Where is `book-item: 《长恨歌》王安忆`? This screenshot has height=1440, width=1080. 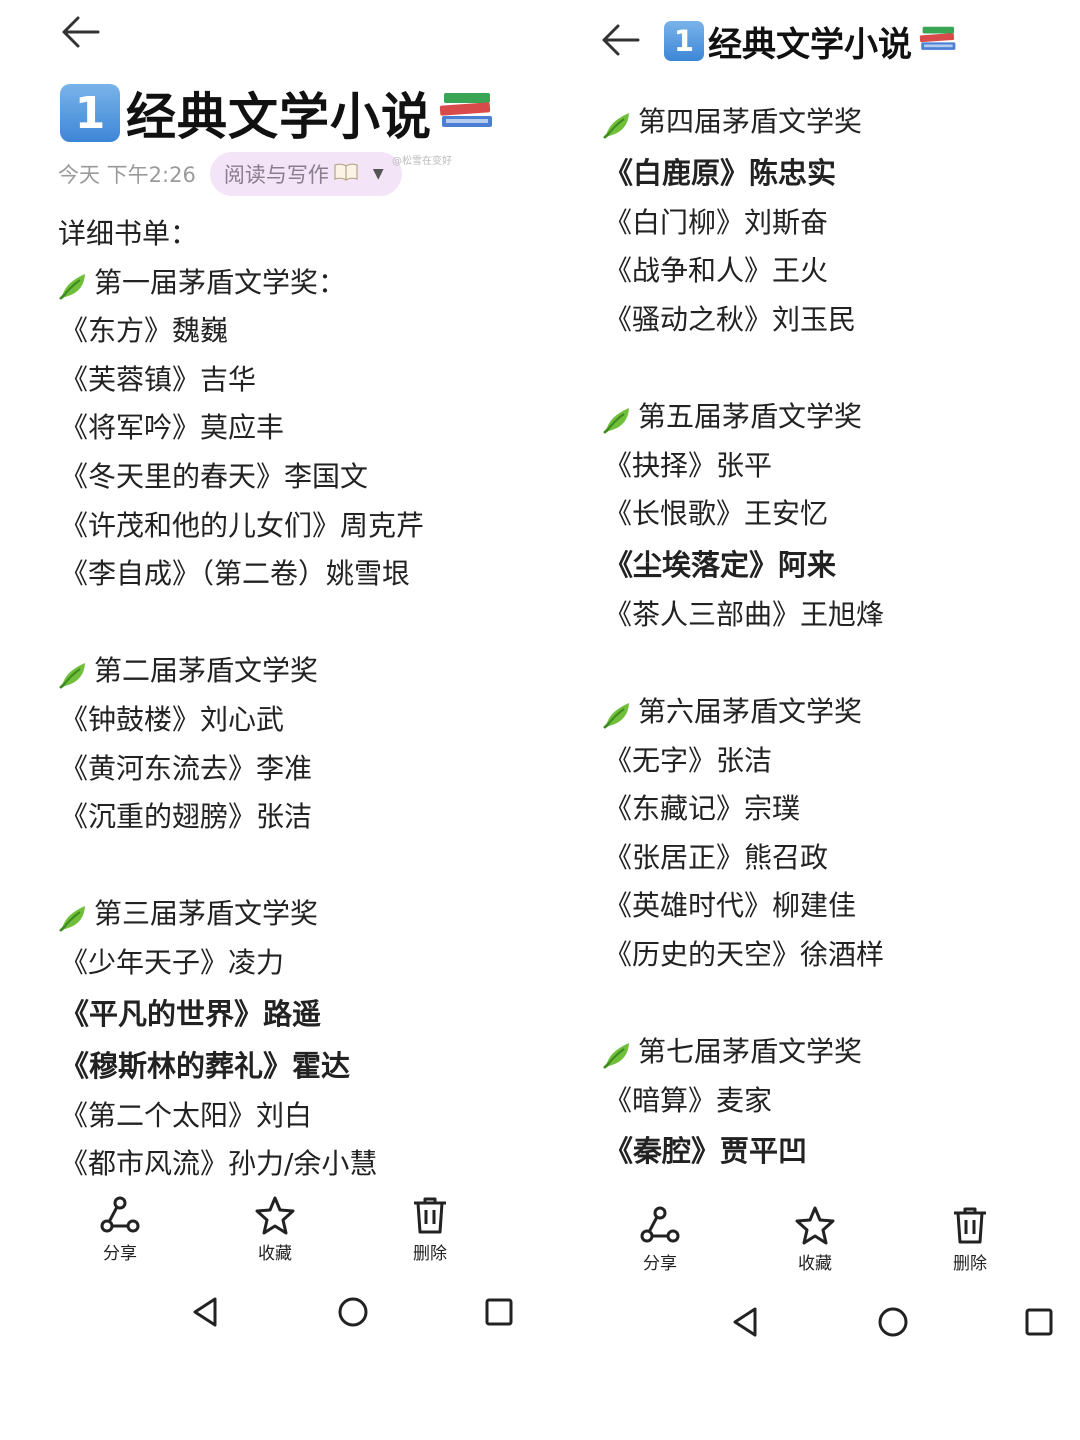
book-item: 《长恨歌》王安忆 is located at coordinates (716, 514).